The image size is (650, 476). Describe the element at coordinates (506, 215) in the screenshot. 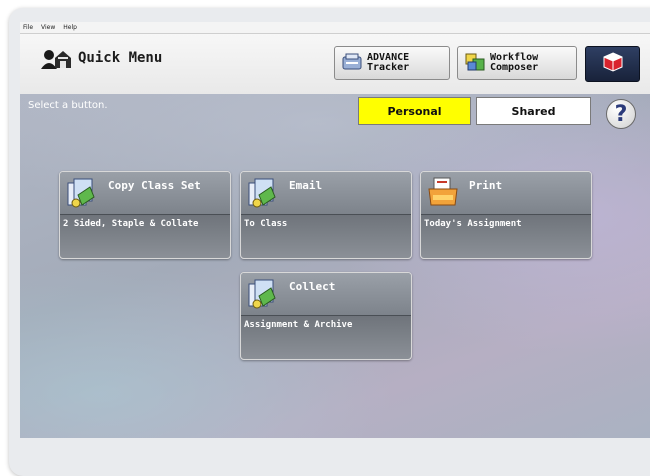

I see `tile-print: Print Today's Assignment` at that location.